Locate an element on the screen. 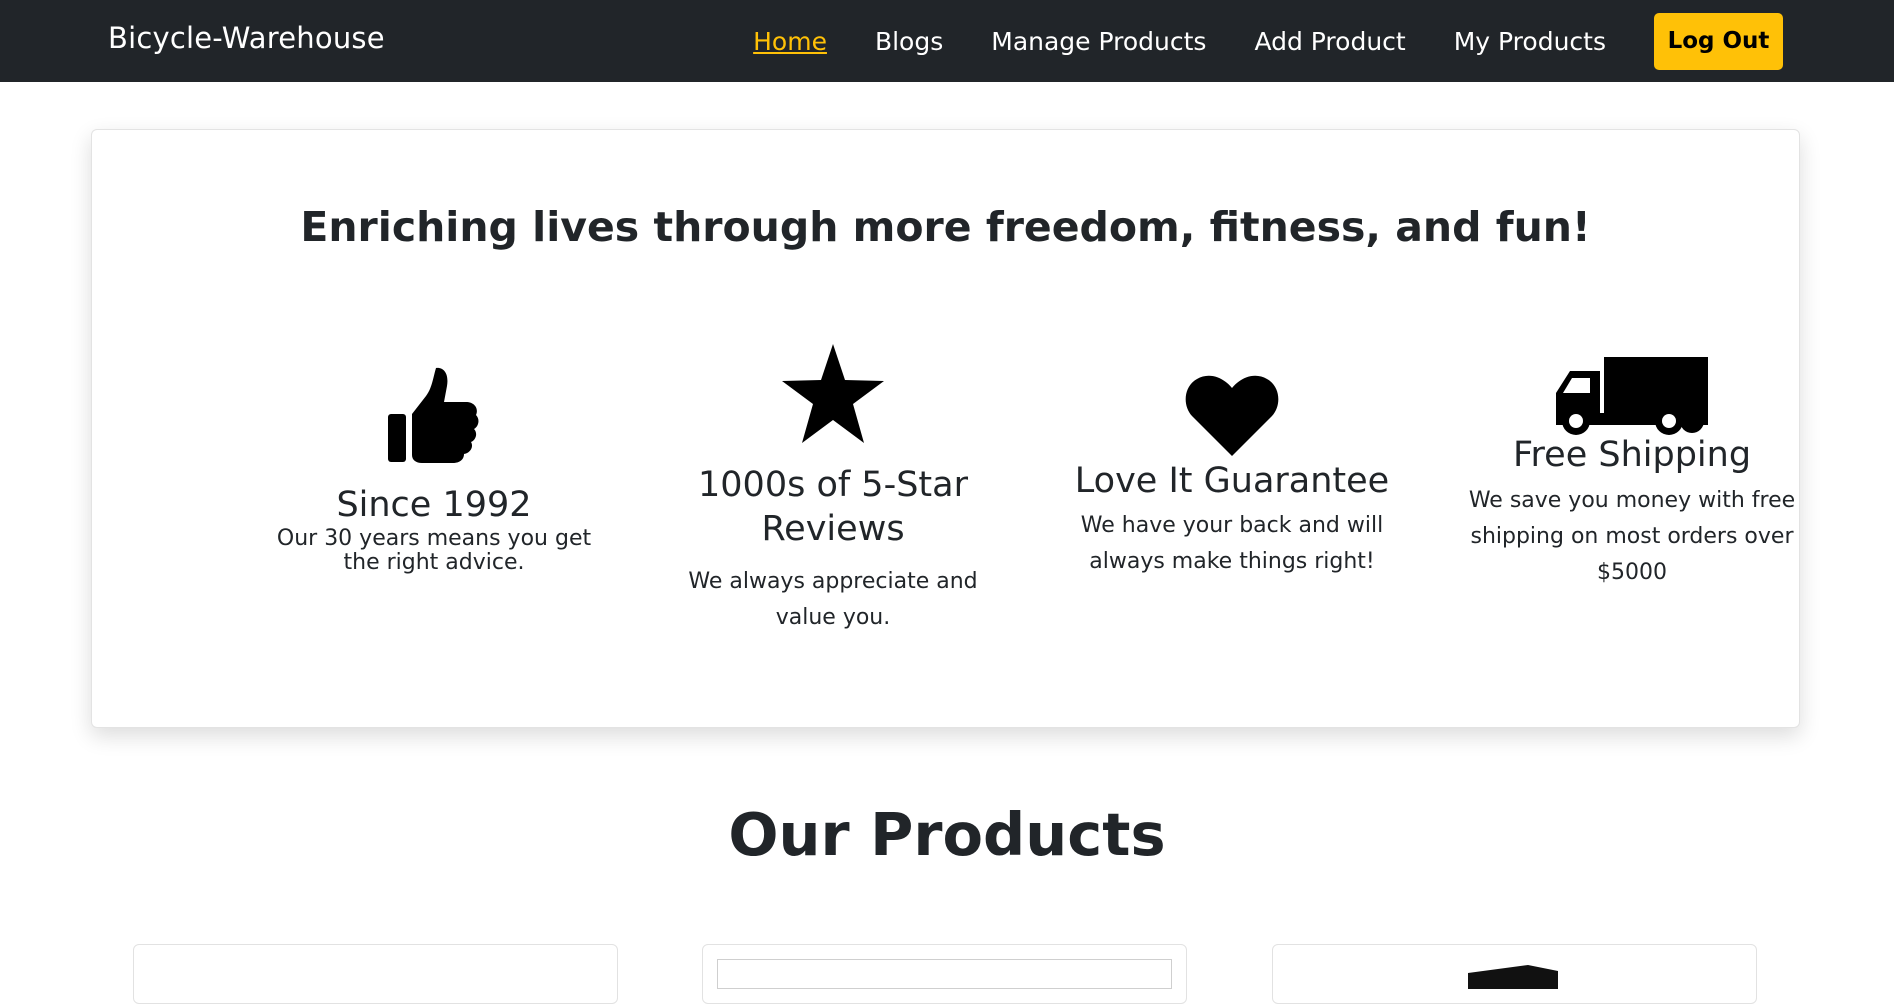  feature-title: 1000s of 5-Star Reviews is located at coordinates (833, 507).